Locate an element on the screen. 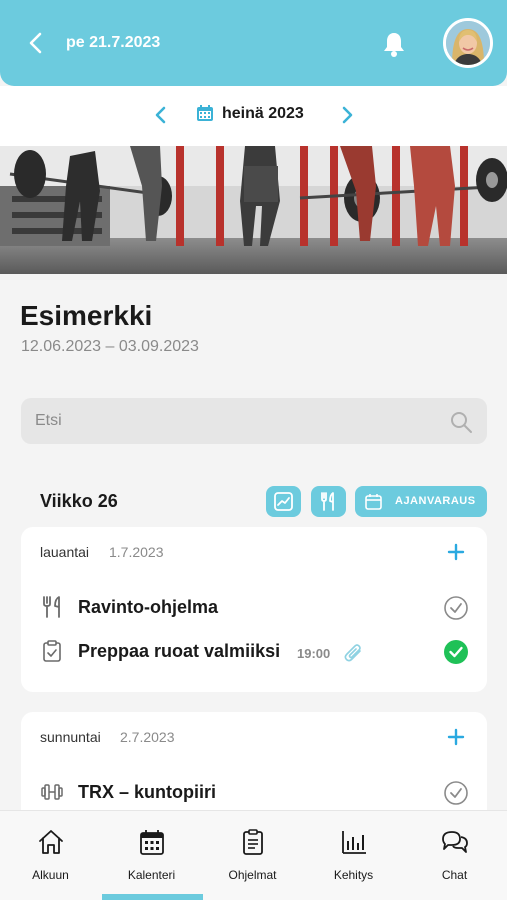 The width and height of the screenshot is (507, 900). booking-button: AJANVARAUS is located at coordinates (421, 501).